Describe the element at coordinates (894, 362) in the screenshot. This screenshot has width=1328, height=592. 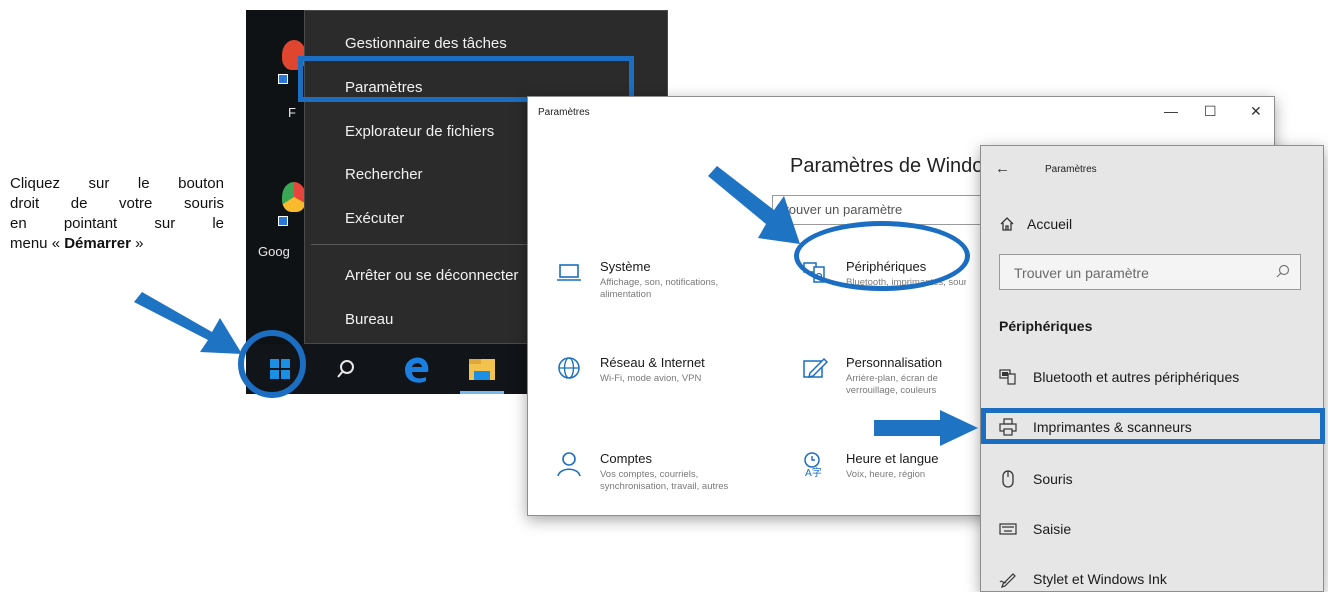
I see `category-title: Personnalisation` at that location.